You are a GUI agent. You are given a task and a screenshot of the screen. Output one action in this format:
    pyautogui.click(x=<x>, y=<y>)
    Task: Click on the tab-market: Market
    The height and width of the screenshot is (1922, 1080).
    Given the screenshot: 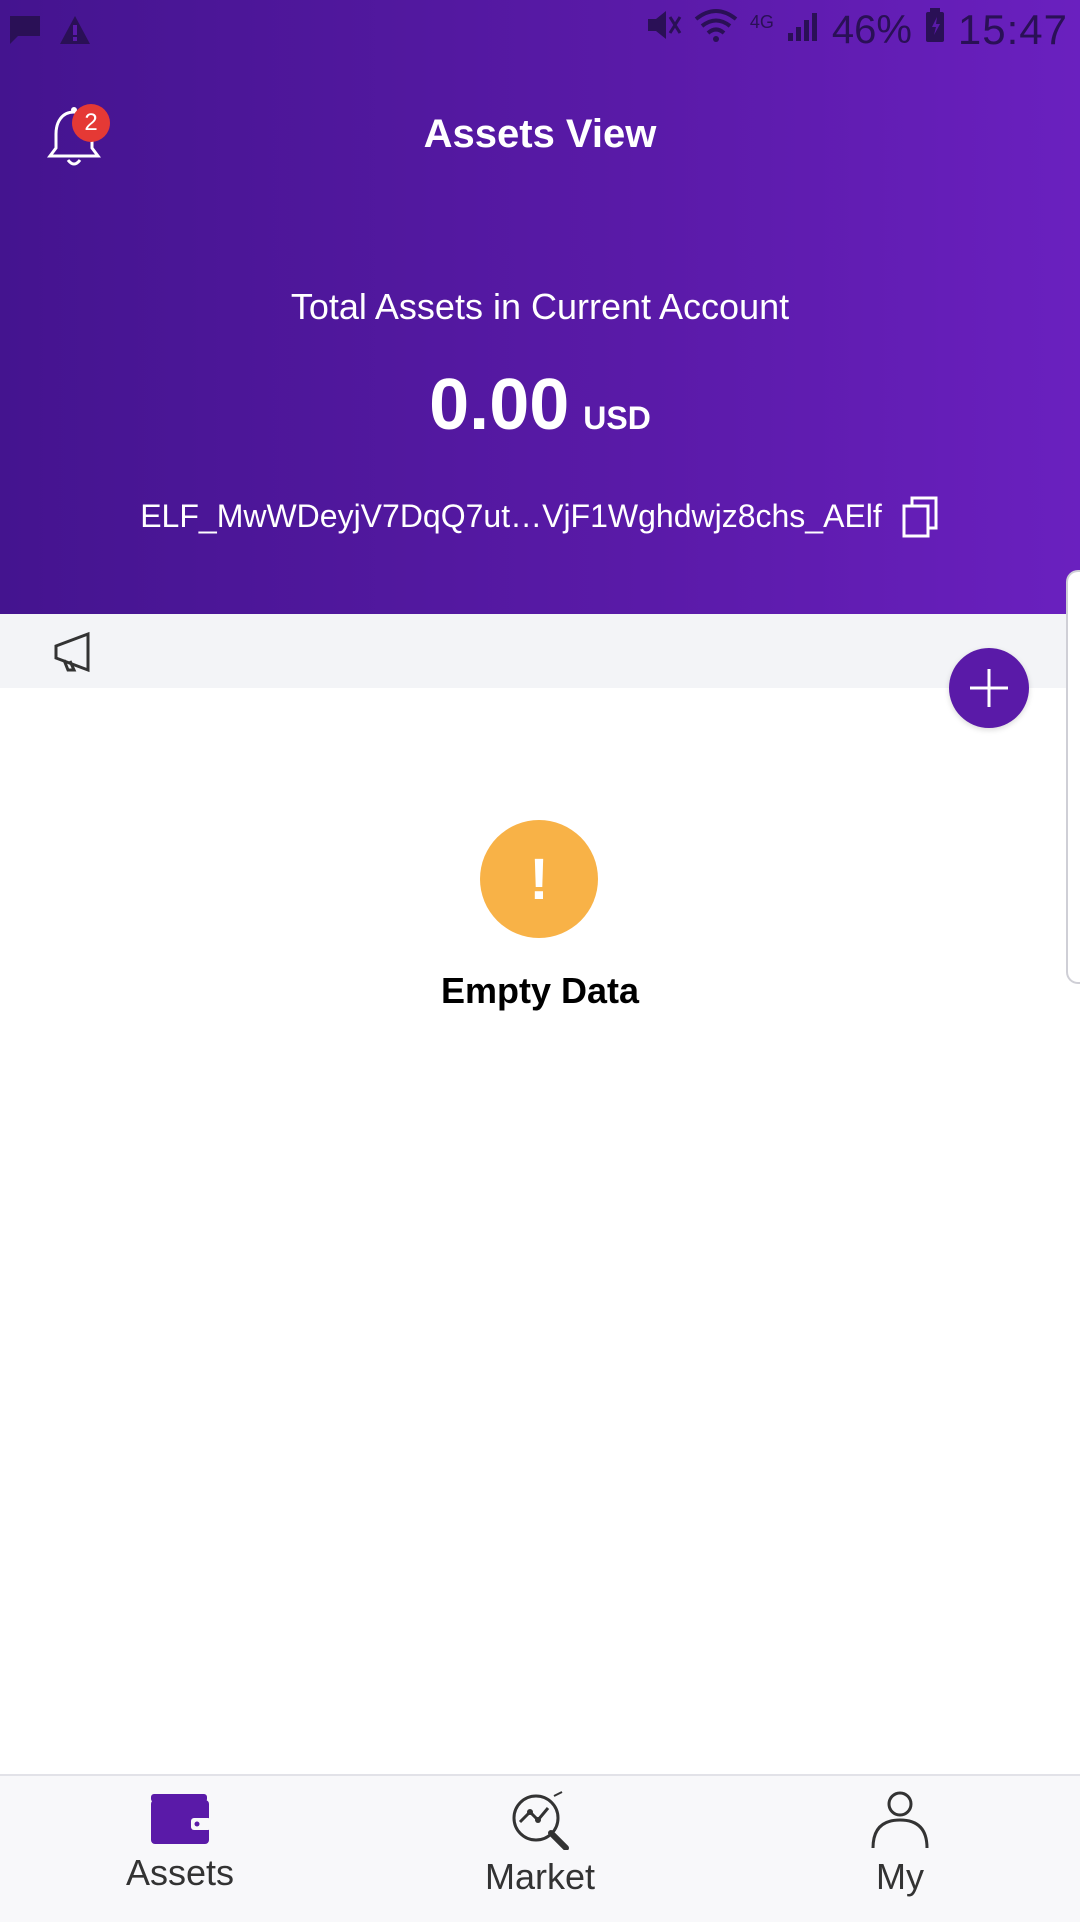 What is the action you would take?
    pyautogui.click(x=540, y=1844)
    